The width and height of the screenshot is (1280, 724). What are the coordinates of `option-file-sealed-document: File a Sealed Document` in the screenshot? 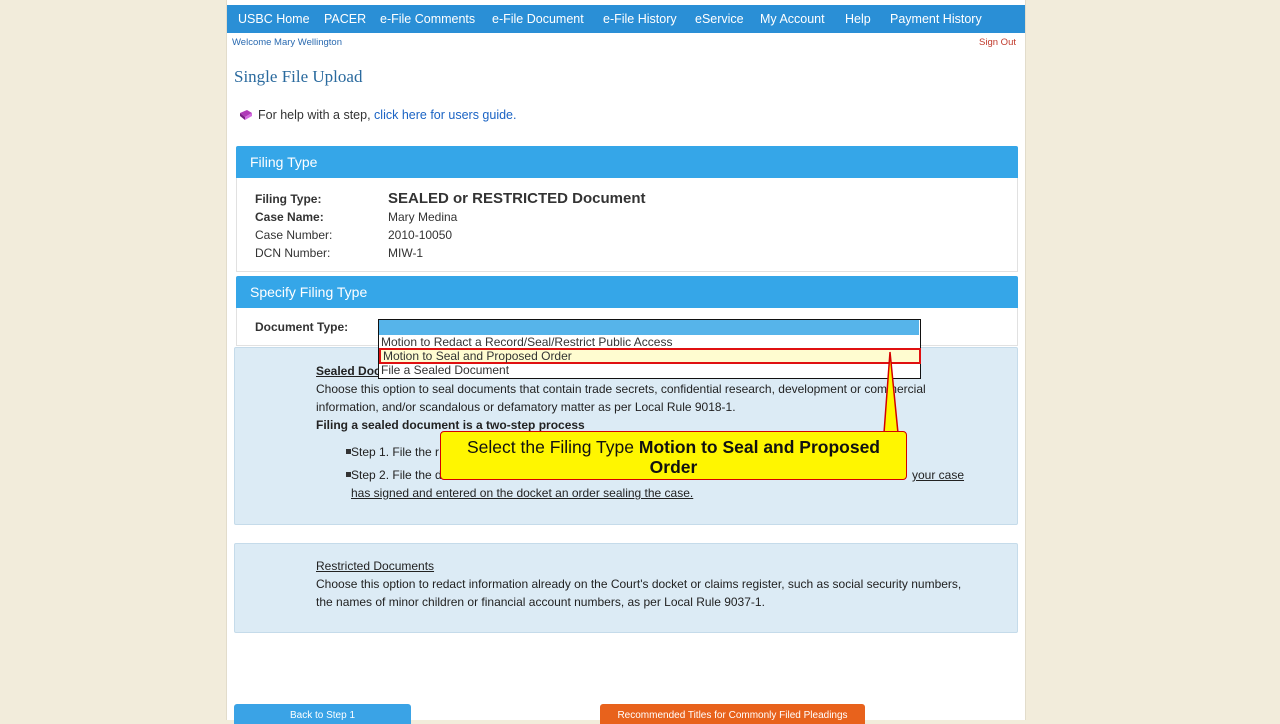 It's located at (649, 370).